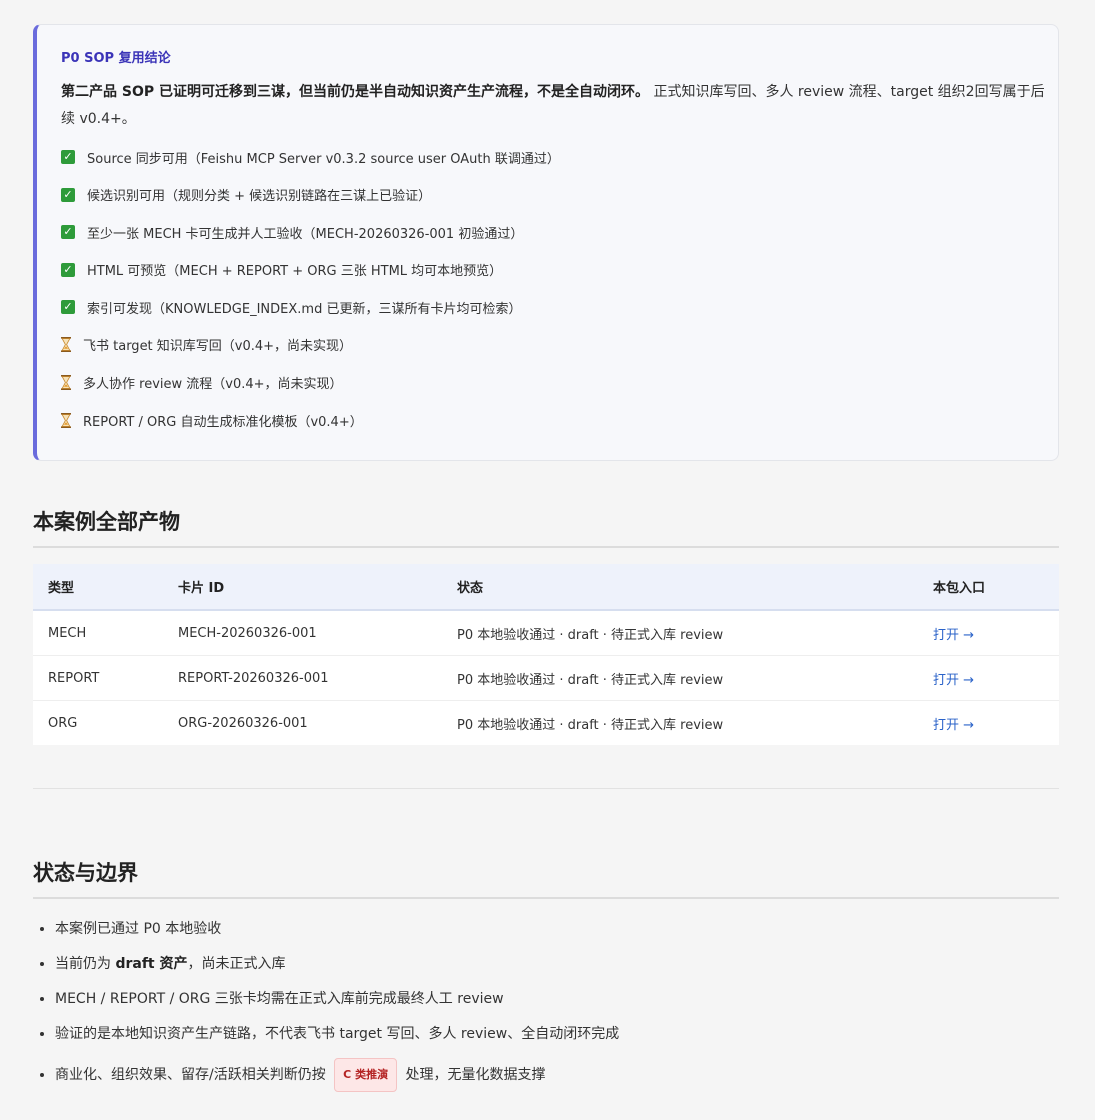 The width and height of the screenshot is (1095, 1120). I want to click on column-header-entry: 本包入口, so click(959, 588).